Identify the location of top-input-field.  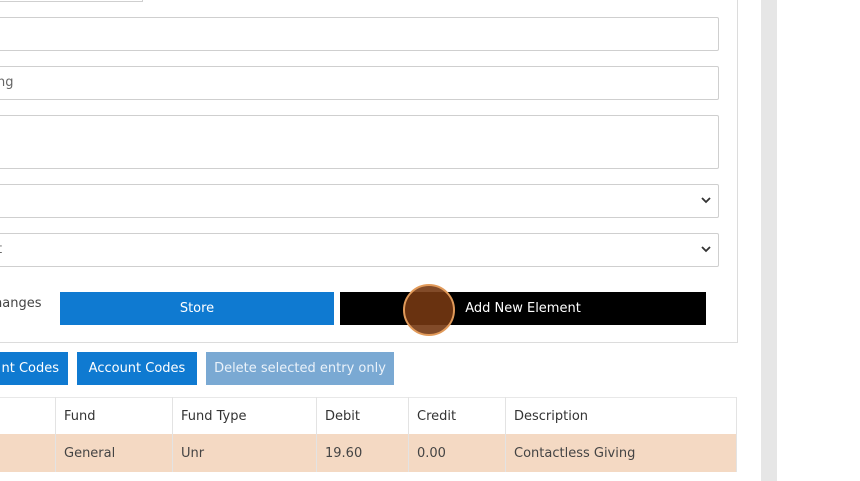
(71, 1).